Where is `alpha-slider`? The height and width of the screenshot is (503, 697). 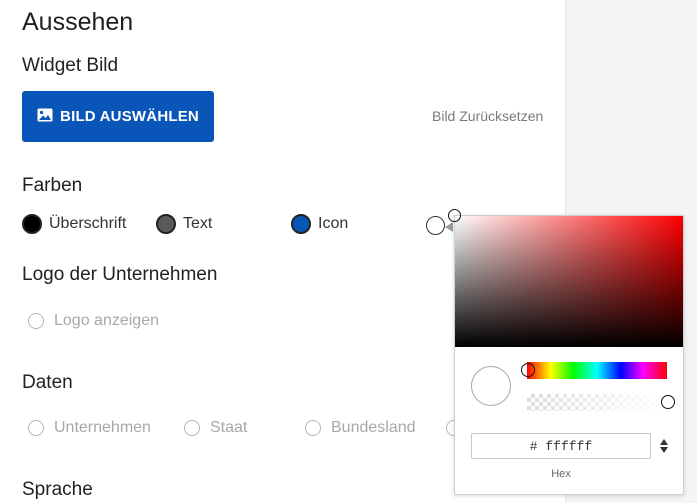
alpha-slider is located at coordinates (601, 402).